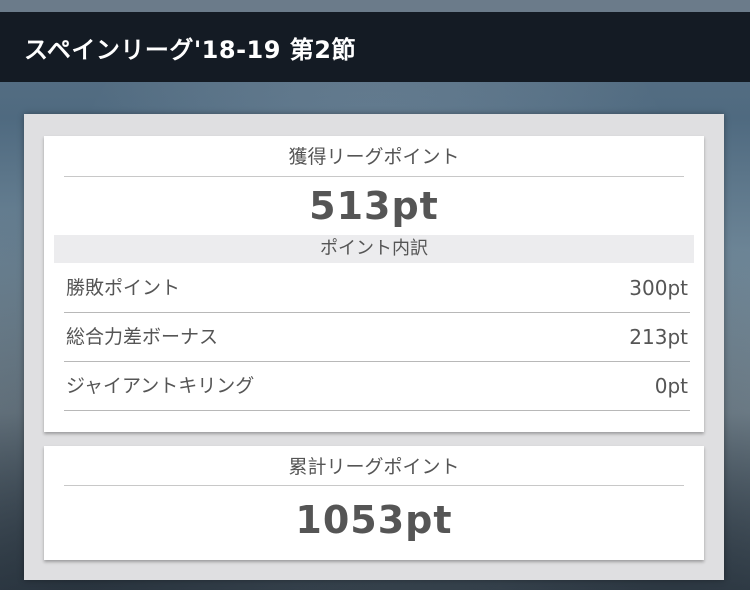 This screenshot has height=590, width=750. I want to click on earned-points-heading: 獲得リーグポイント, so click(374, 157).